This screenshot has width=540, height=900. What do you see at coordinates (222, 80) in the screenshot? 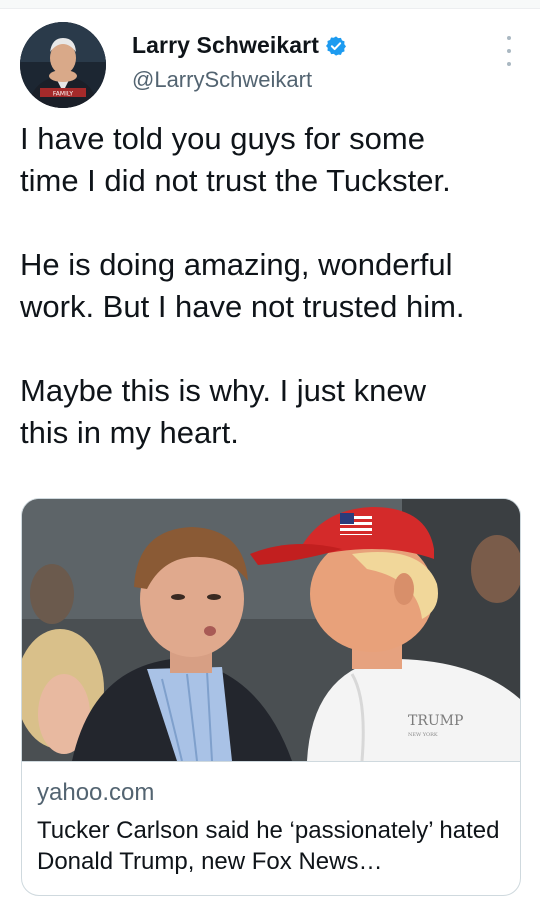
I see `user-handle: @LarrySchweikart` at bounding box center [222, 80].